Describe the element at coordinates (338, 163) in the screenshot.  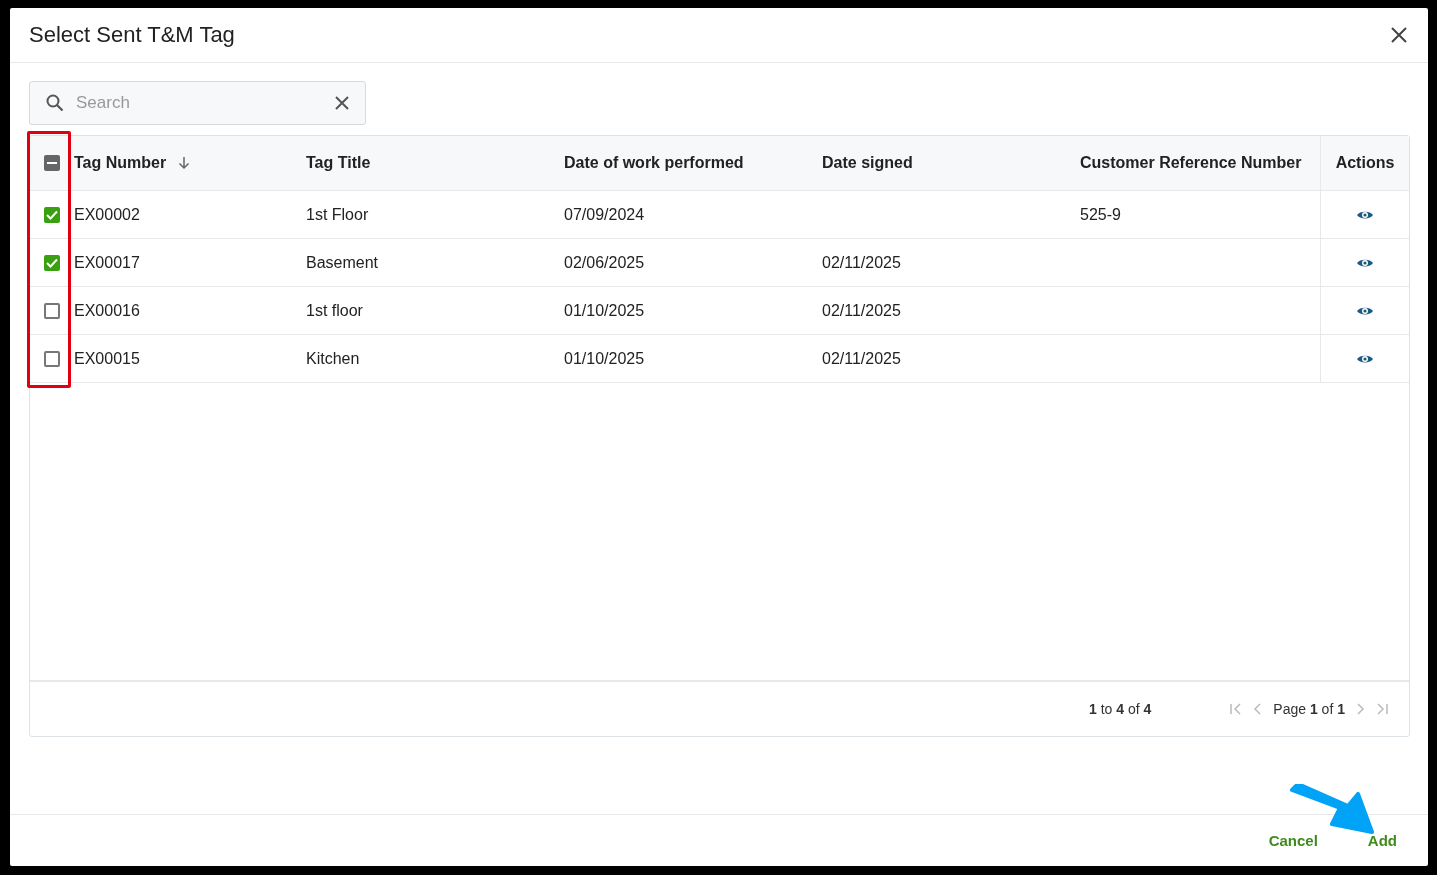
I see `column-header: Tag Title` at that location.